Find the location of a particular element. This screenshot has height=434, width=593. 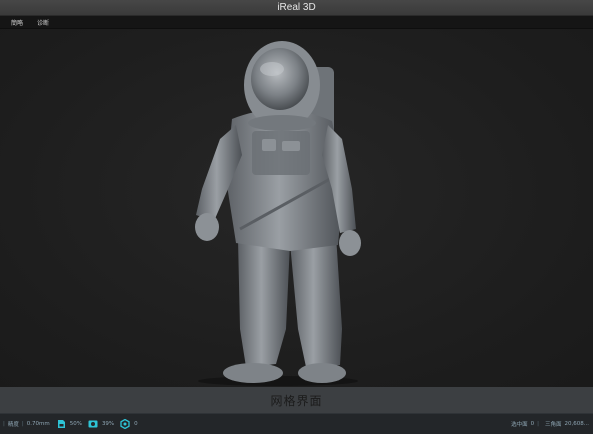

window-title: iReal 3D is located at coordinates (296, 7).